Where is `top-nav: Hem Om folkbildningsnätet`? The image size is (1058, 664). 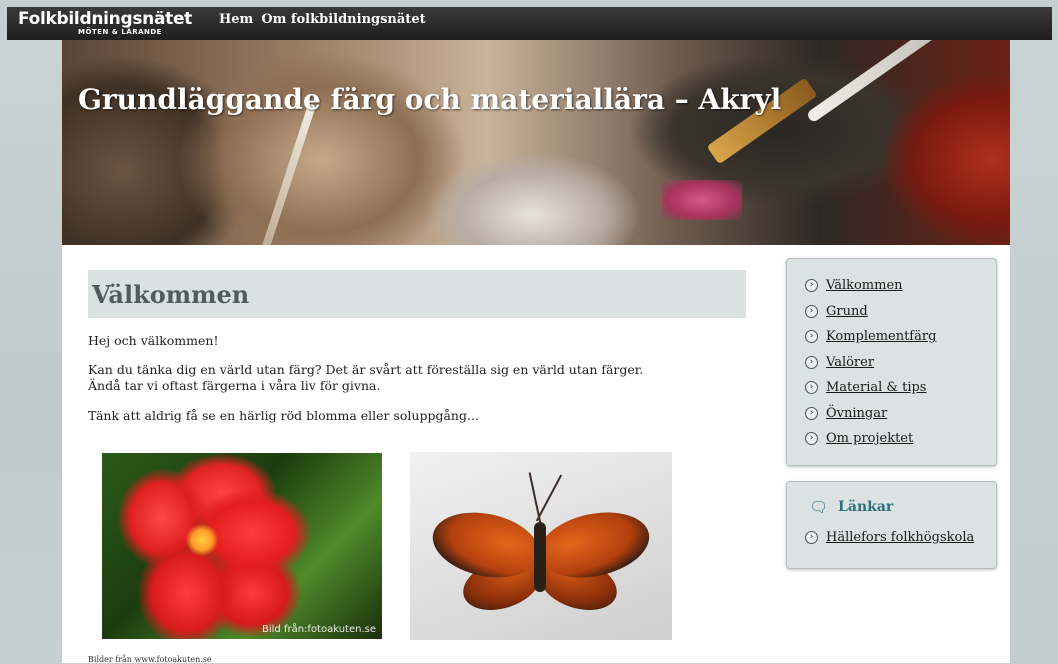
top-nav: Hem Om folkbildningsnätet is located at coordinates (322, 19).